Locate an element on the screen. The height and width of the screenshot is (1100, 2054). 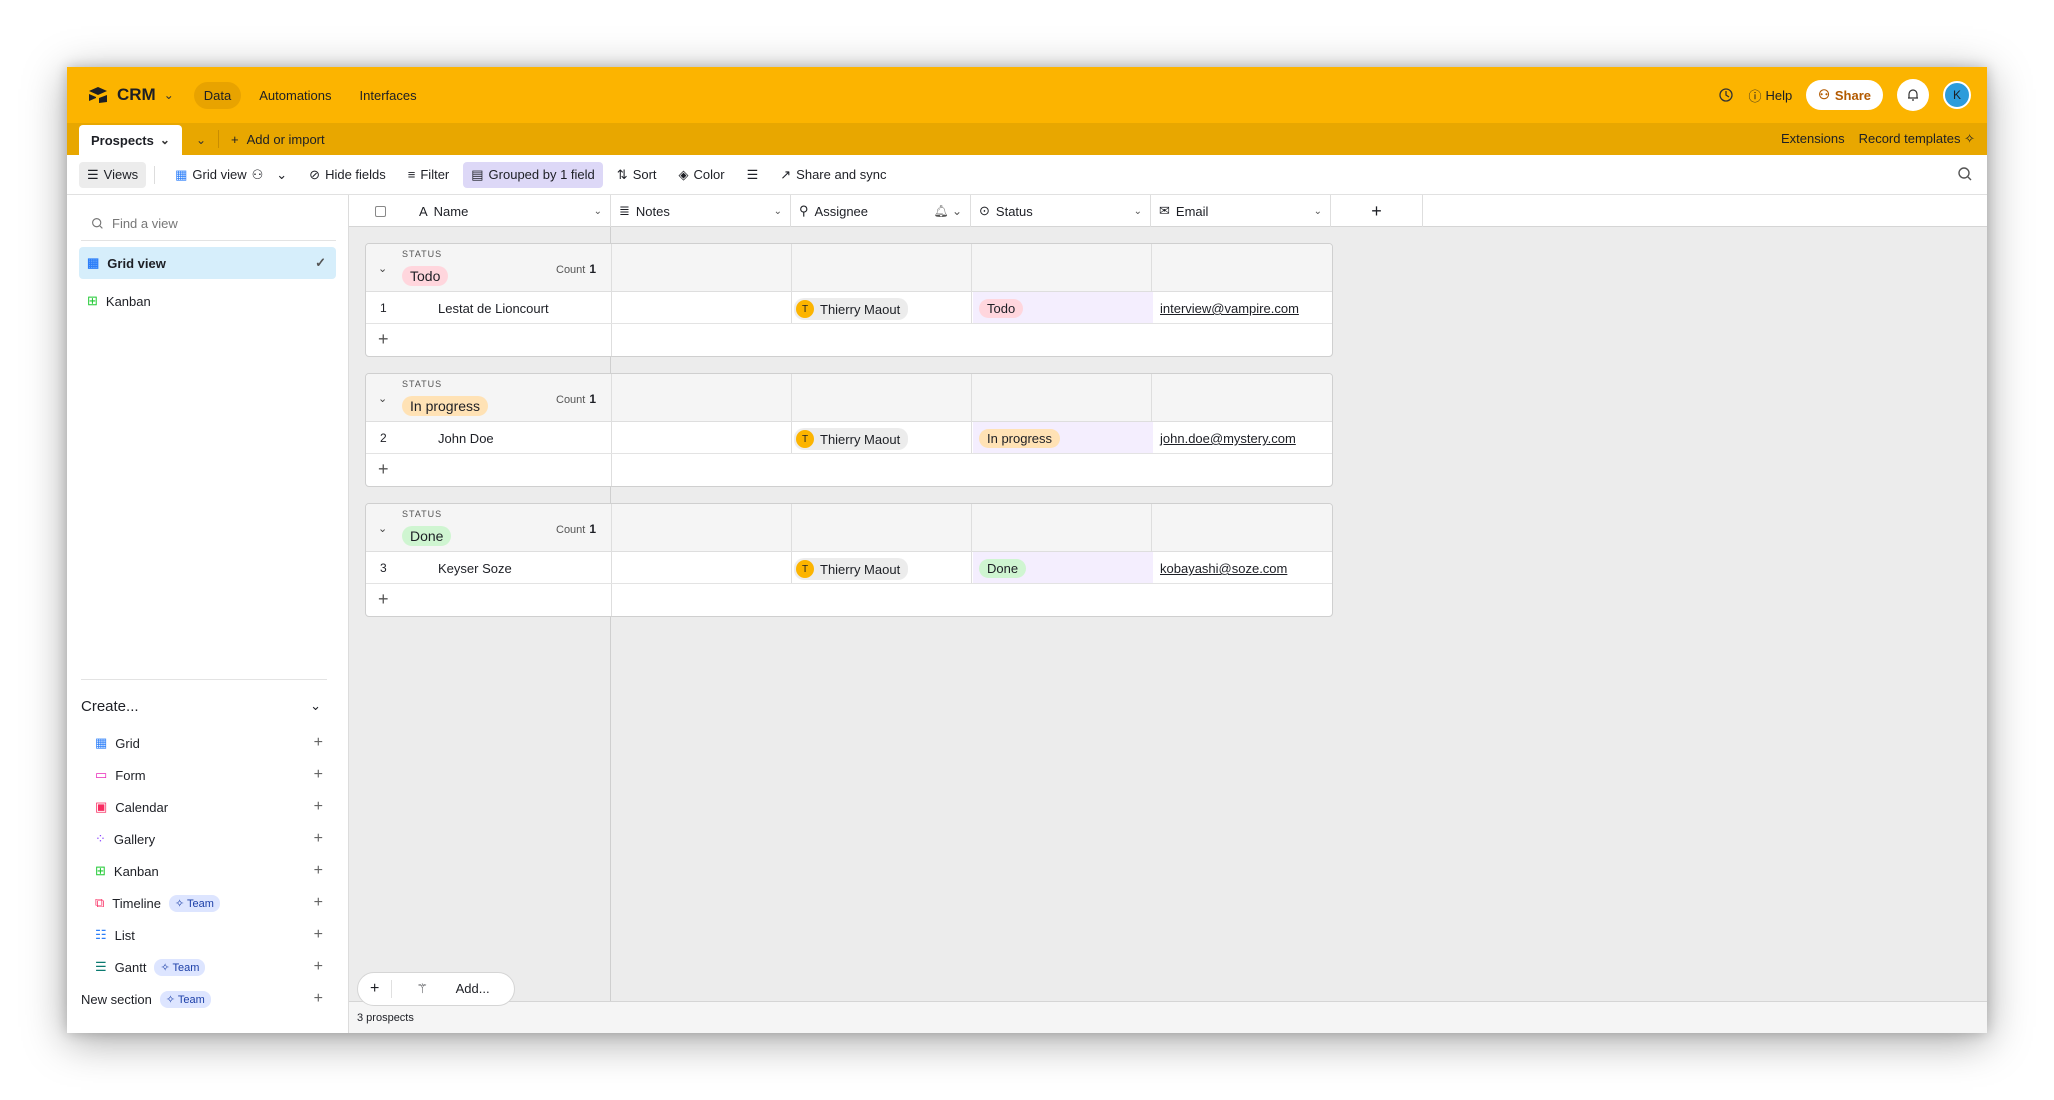
team-badge-label: Team is located at coordinates (200, 903).